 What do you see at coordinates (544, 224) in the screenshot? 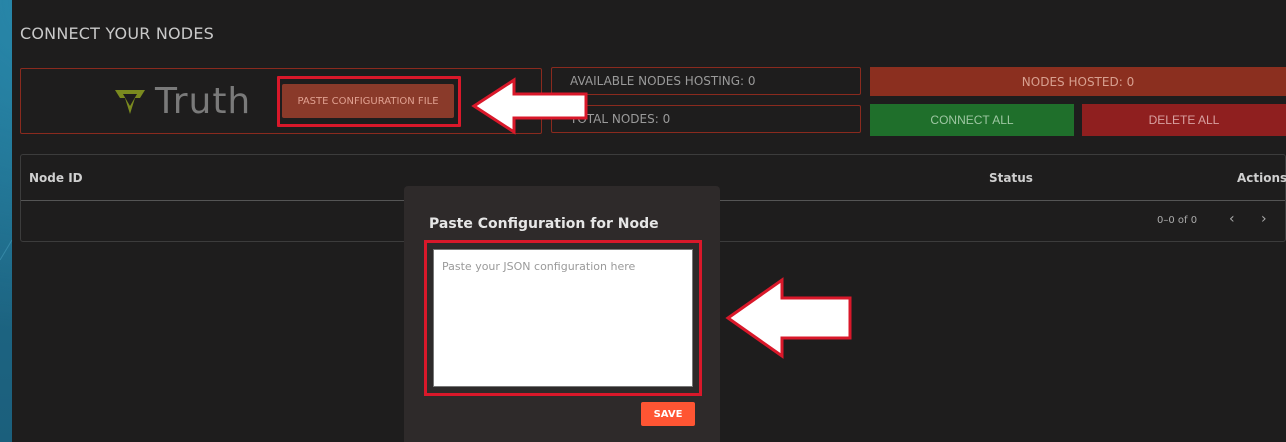
I see `modal-title: Paste Configuration for Node` at bounding box center [544, 224].